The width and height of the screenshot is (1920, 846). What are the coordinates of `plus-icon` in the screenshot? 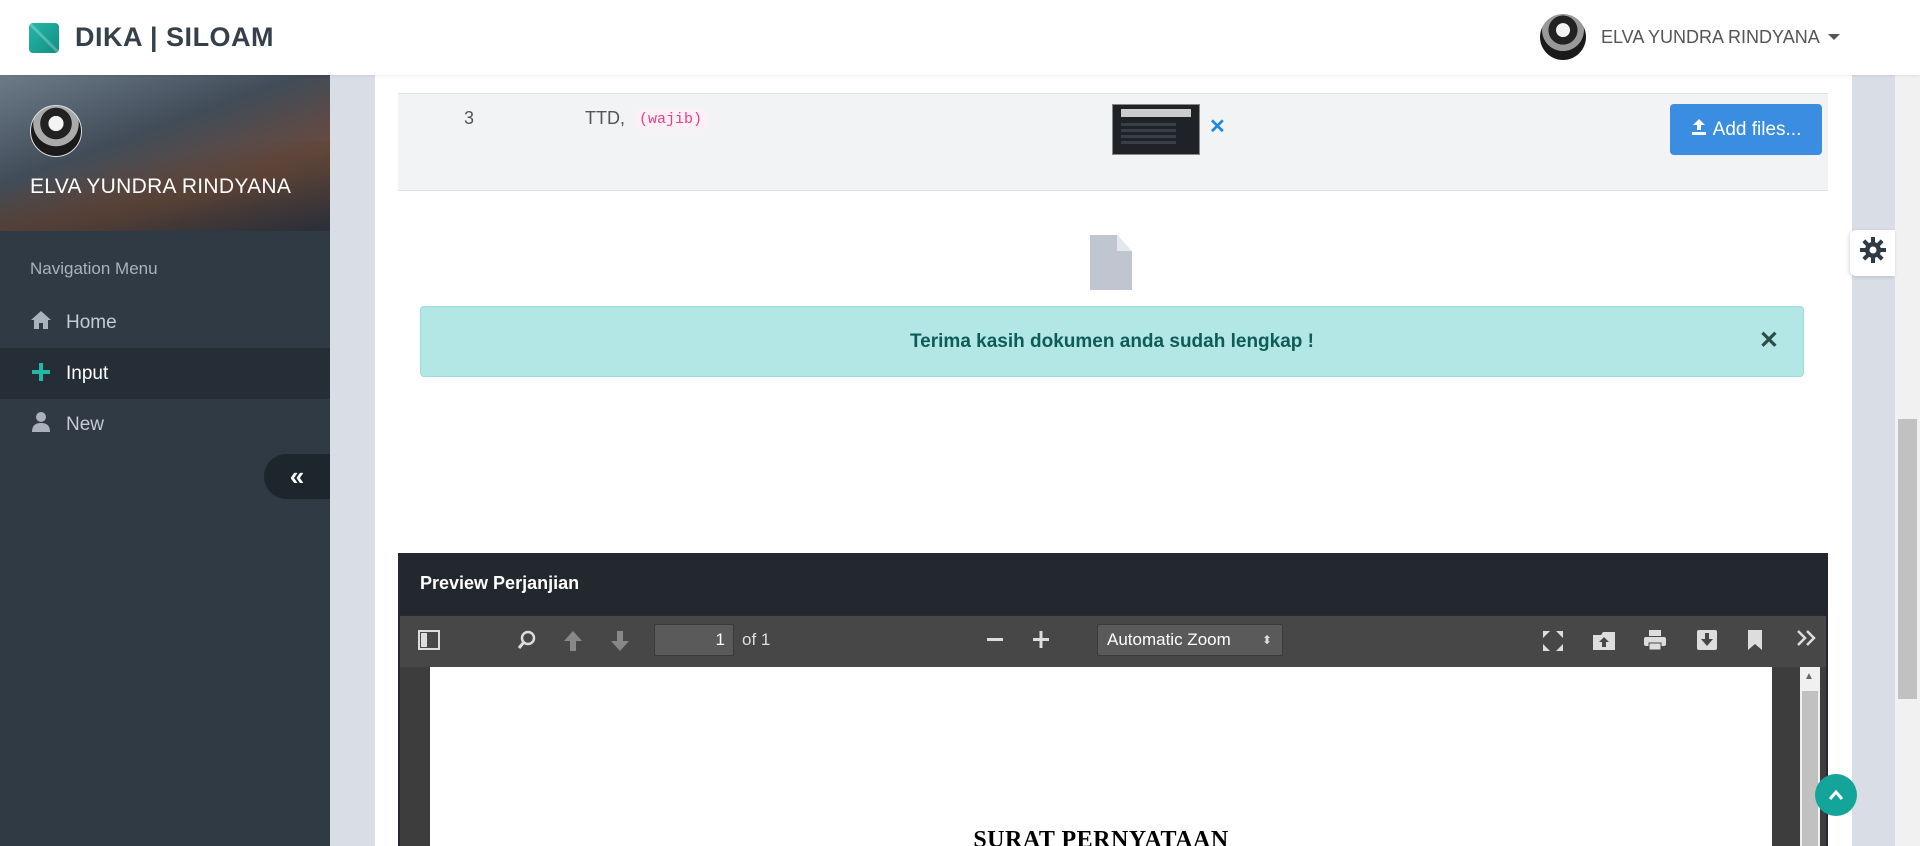 It's located at (41, 373).